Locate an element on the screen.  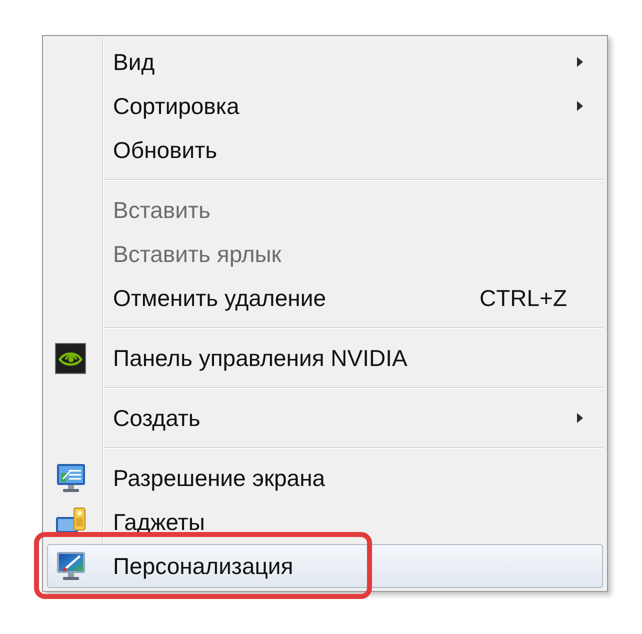
monitor-icon is located at coordinates (70, 478).